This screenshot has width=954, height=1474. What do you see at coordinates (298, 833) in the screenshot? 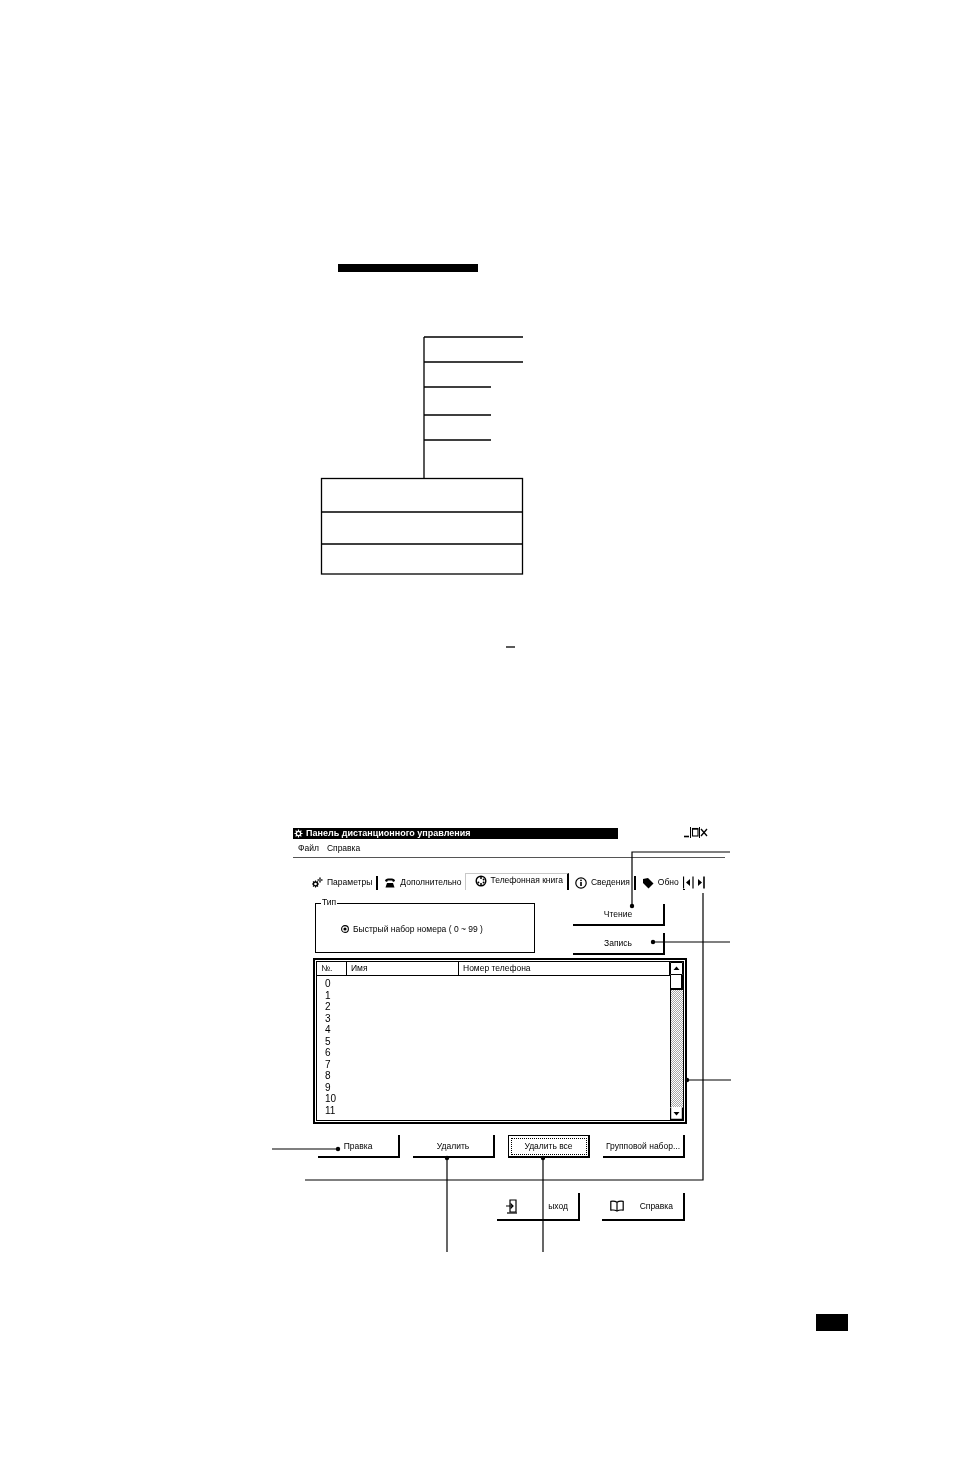
I see `gear-icon` at bounding box center [298, 833].